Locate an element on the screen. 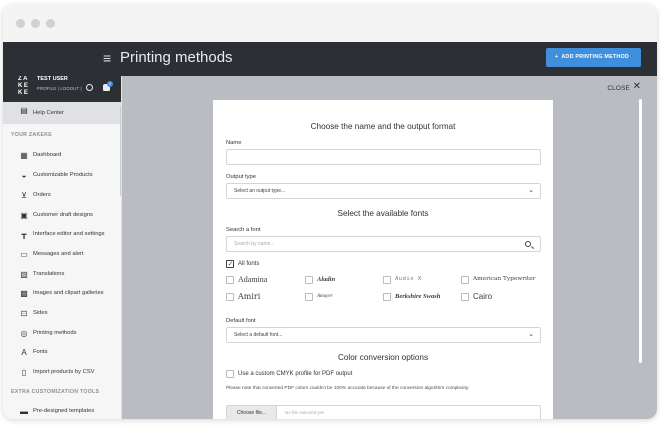  sidebar-item-label: Customizable Products is located at coordinates (63, 175).